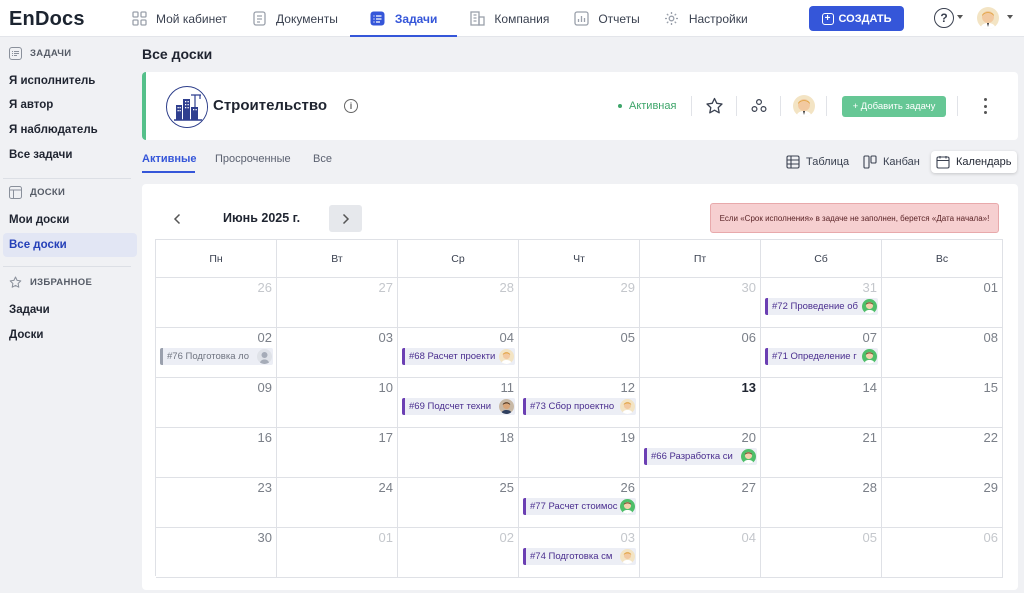  What do you see at coordinates (942, 453) in the screenshot?
I see `calendar-day-cell: 22` at bounding box center [942, 453].